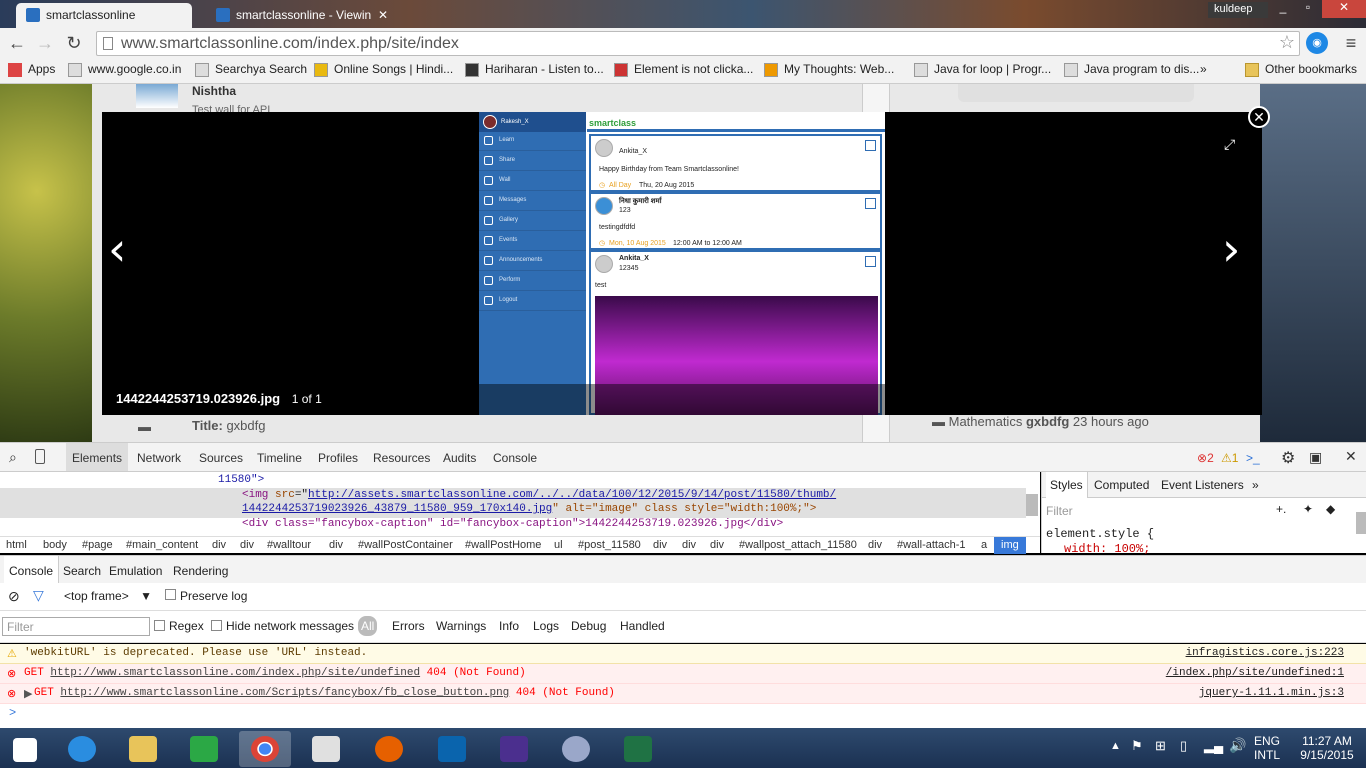 This screenshot has height=768, width=1366. Describe the element at coordinates (452, 749) in the screenshot. I see `taskbar-outlook` at that location.